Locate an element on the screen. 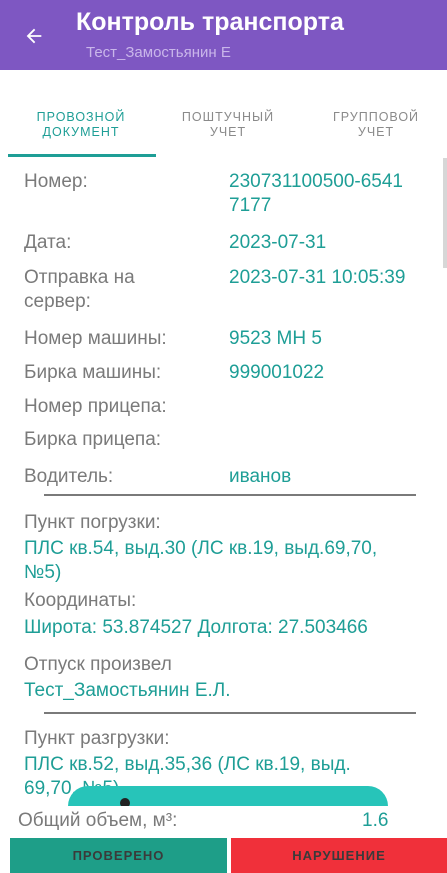 The width and height of the screenshot is (447, 873). app-subtitle: Тест_Замостьянин Е is located at coordinates (158, 52).